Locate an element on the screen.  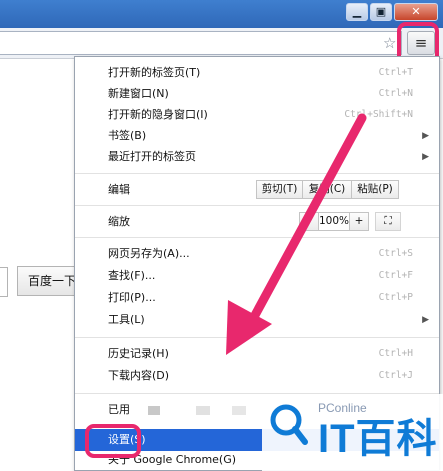
pconline-watermark: PConline IT百科 is located at coordinates (352, 432).